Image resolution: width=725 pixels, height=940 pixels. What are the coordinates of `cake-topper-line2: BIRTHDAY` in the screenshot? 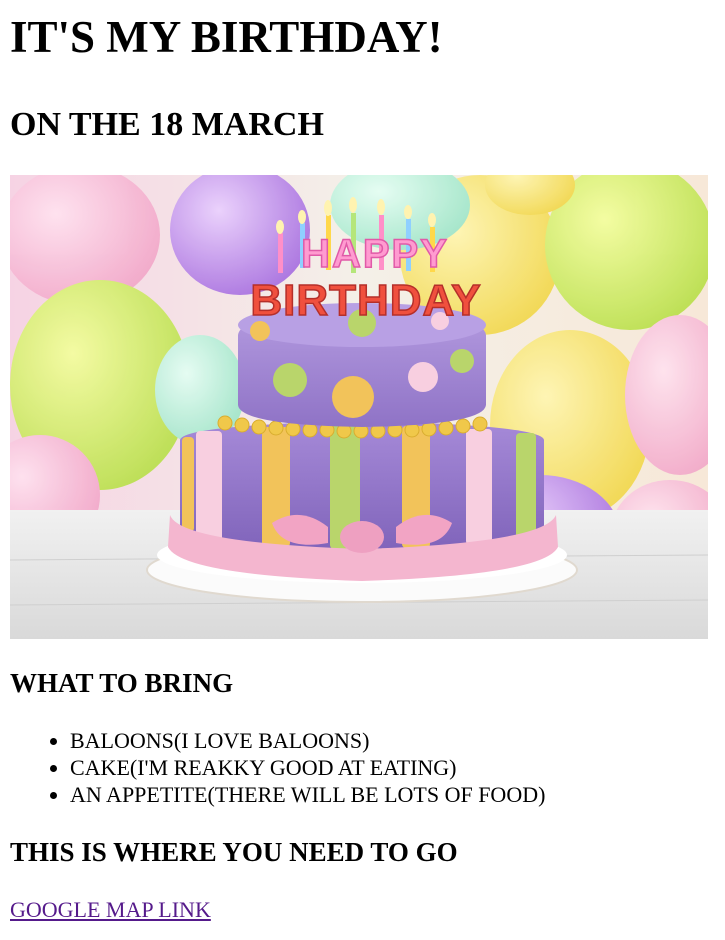 It's located at (365, 300).